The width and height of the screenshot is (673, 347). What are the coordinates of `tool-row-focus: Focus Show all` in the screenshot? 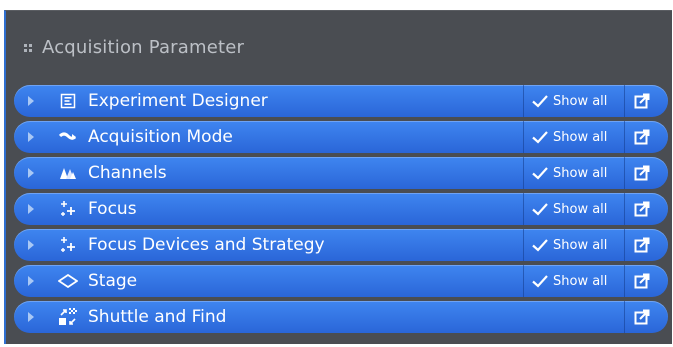 It's located at (341, 209).